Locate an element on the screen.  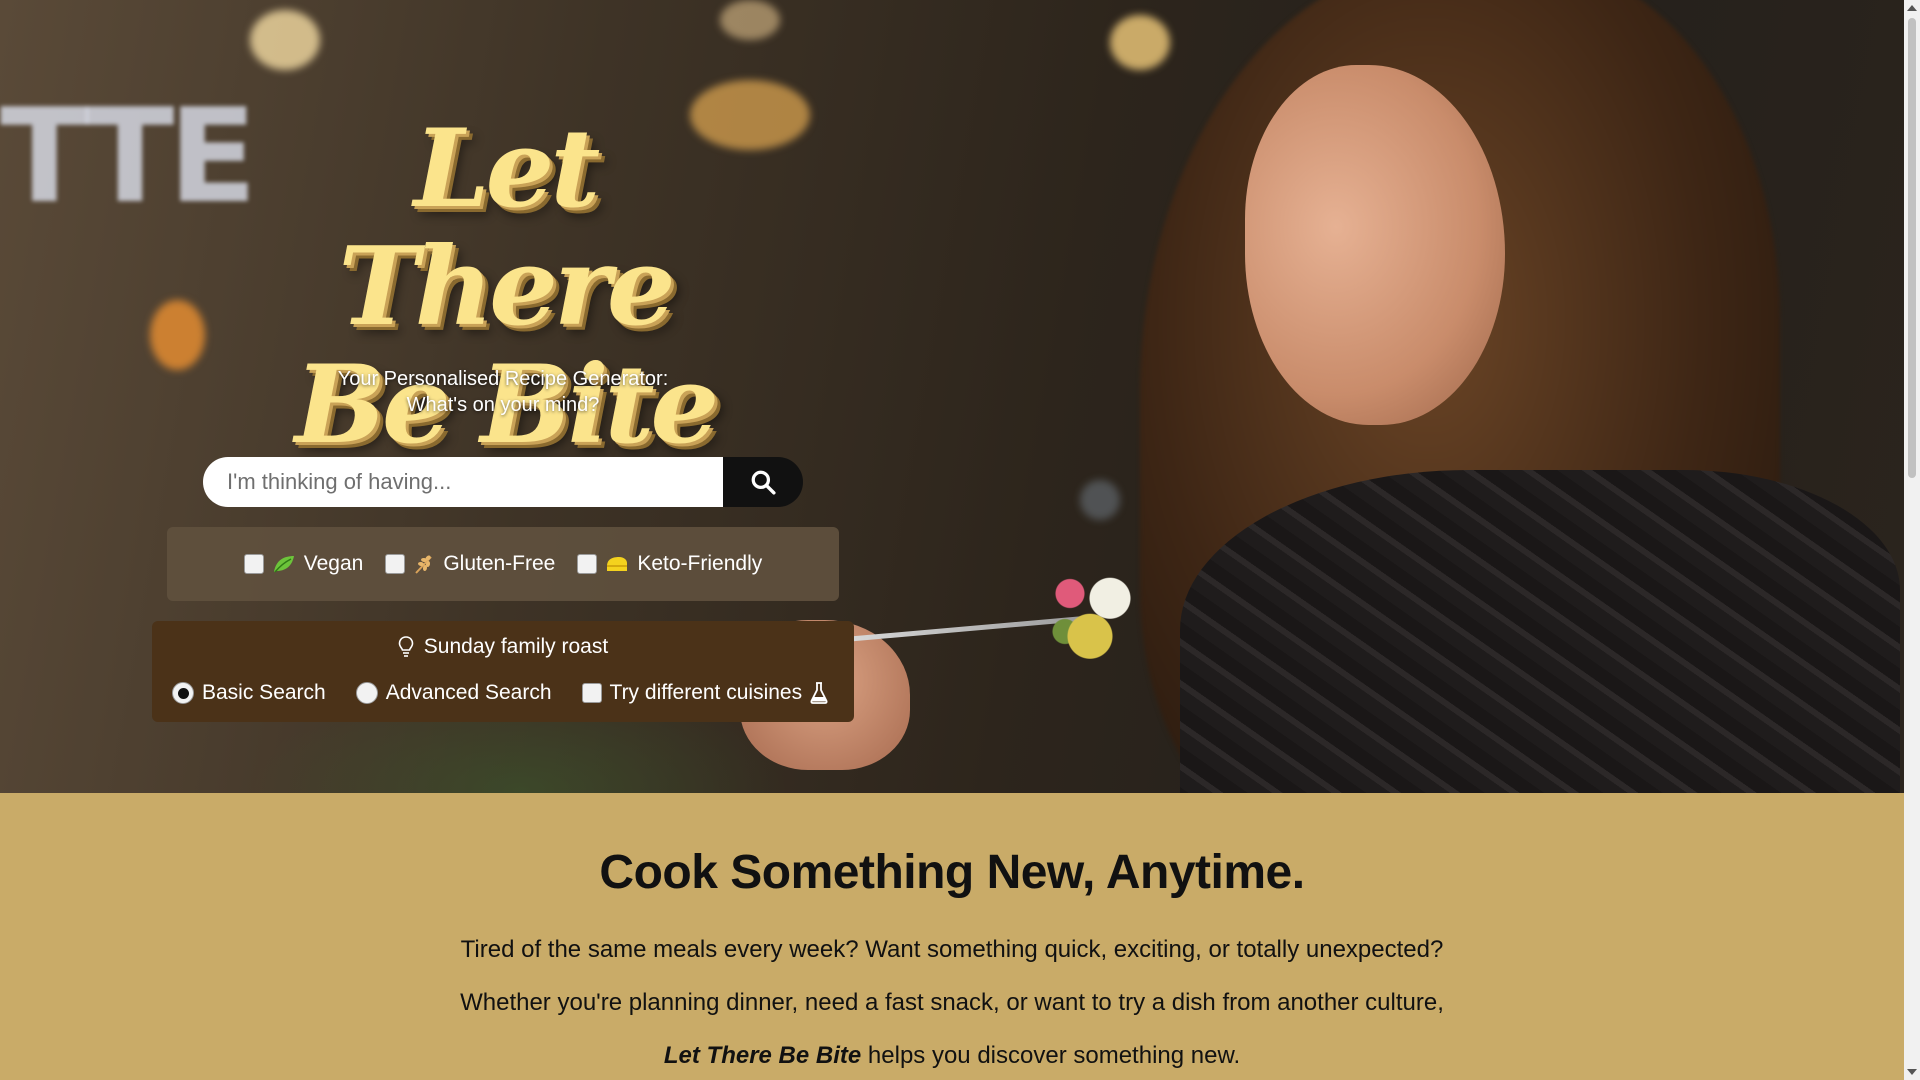
dietary-filters: Vegan Gluten-Free Keto-Friendly is located at coordinates (503, 564).